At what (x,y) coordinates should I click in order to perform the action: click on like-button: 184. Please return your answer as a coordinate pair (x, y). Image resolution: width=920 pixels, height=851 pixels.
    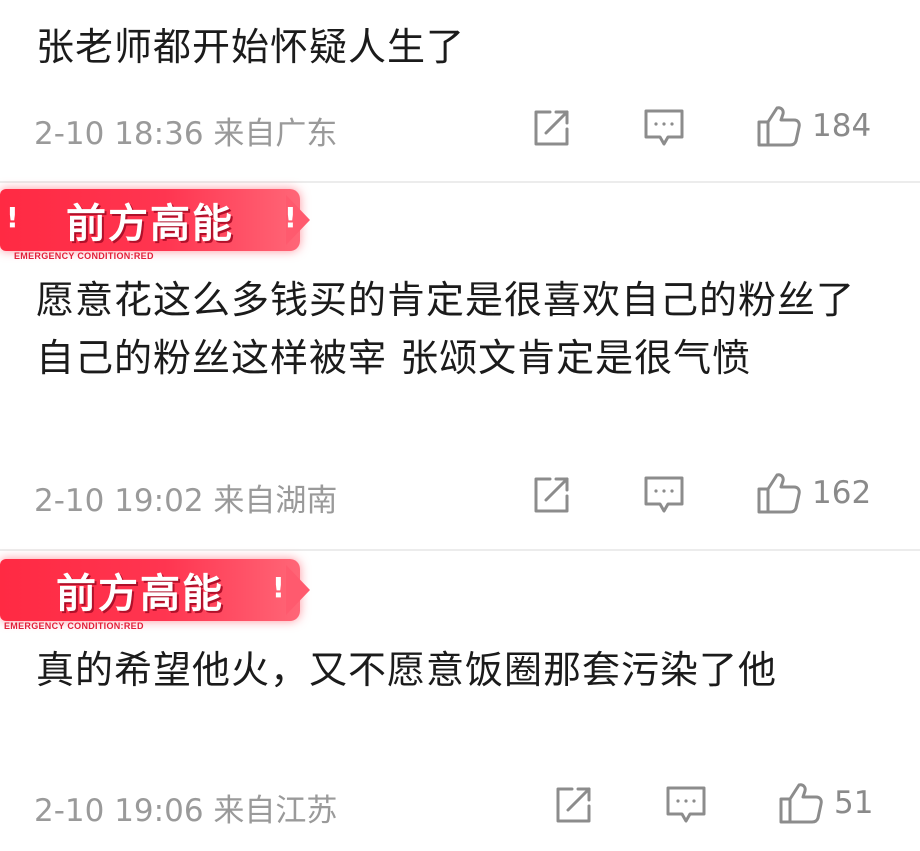
    Looking at the image, I should click on (813, 126).